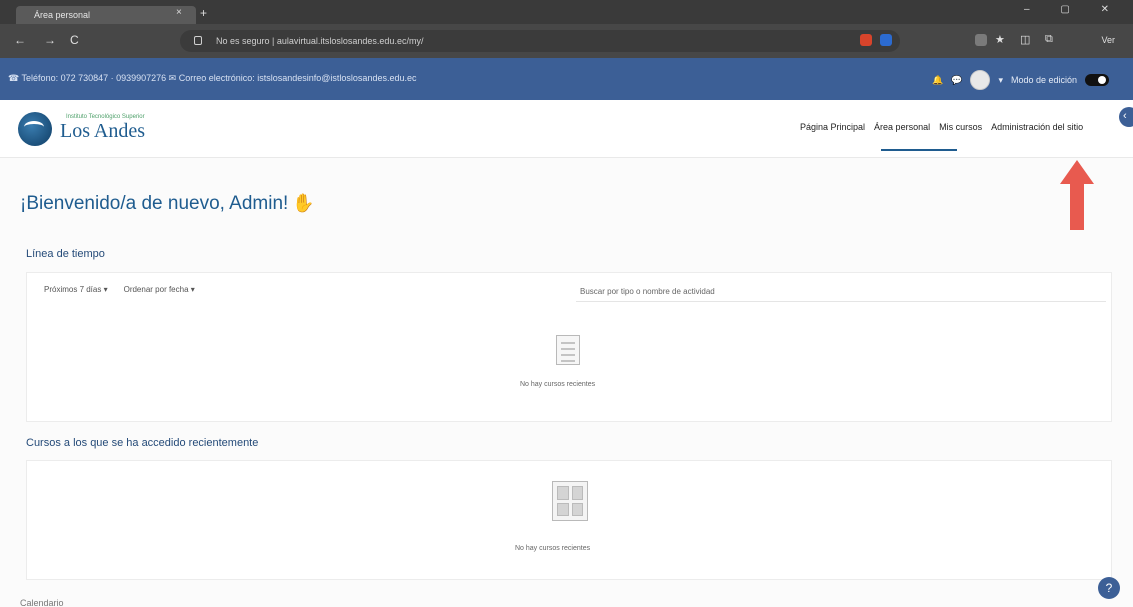 Image resolution: width=1133 pixels, height=607 pixels. What do you see at coordinates (50, 40) in the screenshot?
I see `forward-icon: →` at bounding box center [50, 40].